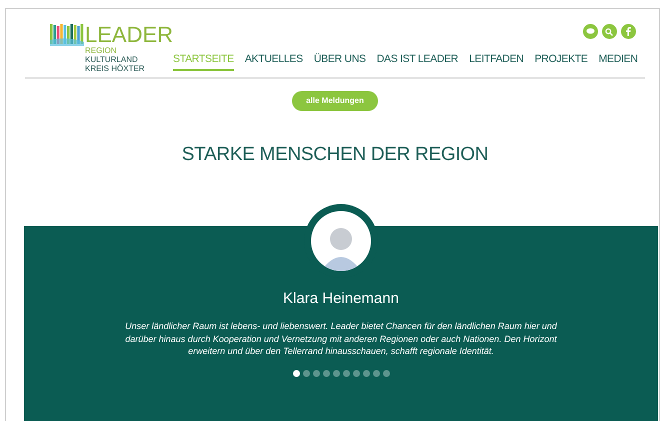 This screenshot has height=421, width=670. Describe the element at coordinates (273, 61) in the screenshot. I see `nav-link: AKTUELLES` at that location.